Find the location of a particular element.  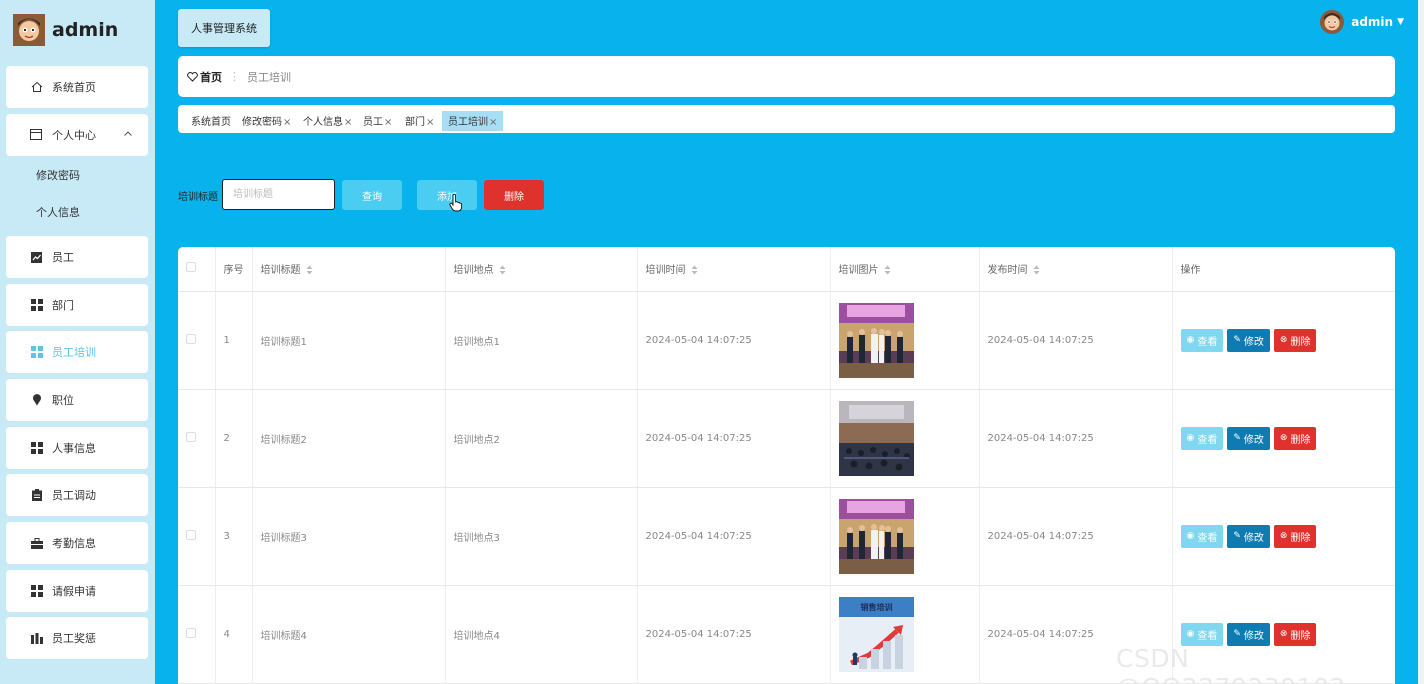

tag-department: 部门 × is located at coordinates (419, 121).